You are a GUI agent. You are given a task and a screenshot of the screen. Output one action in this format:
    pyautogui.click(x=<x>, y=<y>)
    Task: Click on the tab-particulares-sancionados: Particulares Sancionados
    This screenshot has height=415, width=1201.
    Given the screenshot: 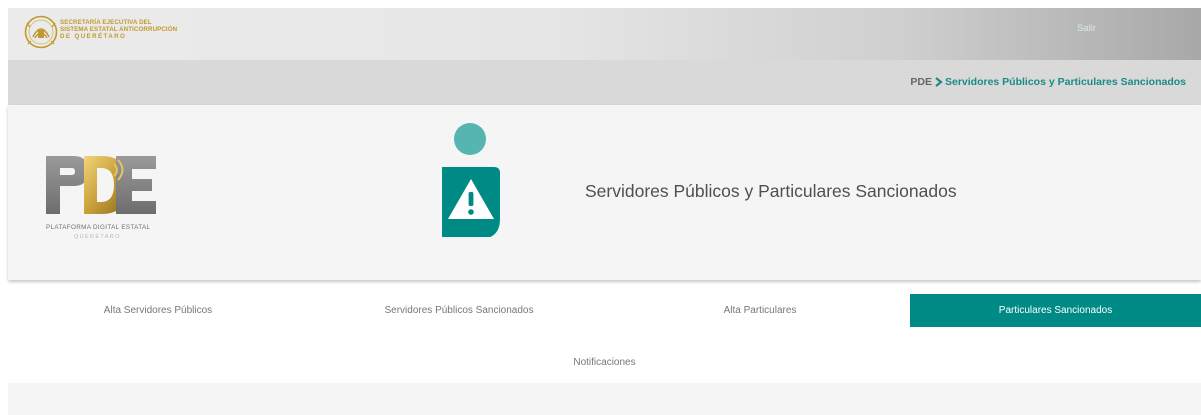 What is the action you would take?
    pyautogui.click(x=1055, y=310)
    